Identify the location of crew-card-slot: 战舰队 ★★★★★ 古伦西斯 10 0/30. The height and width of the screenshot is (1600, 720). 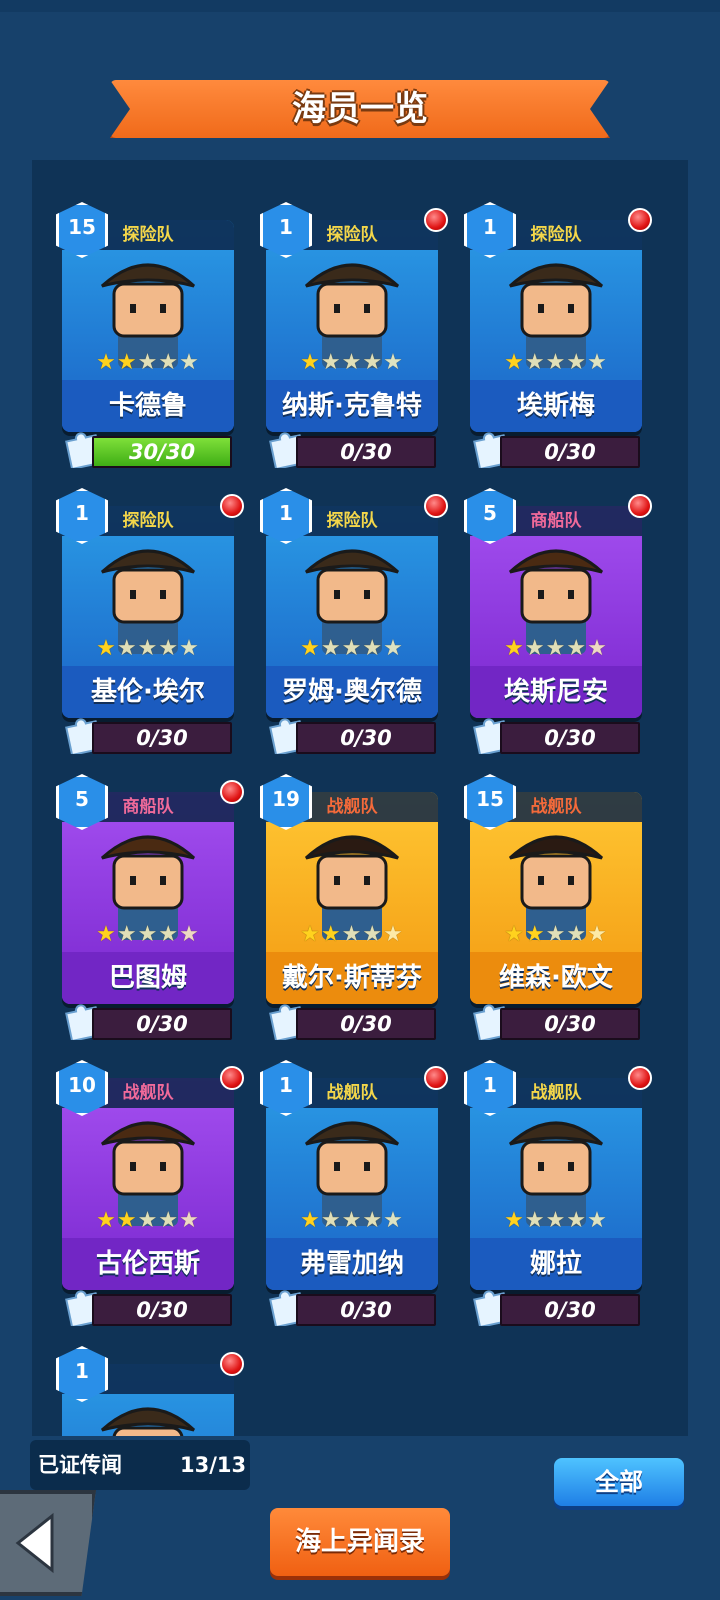
(150, 1183).